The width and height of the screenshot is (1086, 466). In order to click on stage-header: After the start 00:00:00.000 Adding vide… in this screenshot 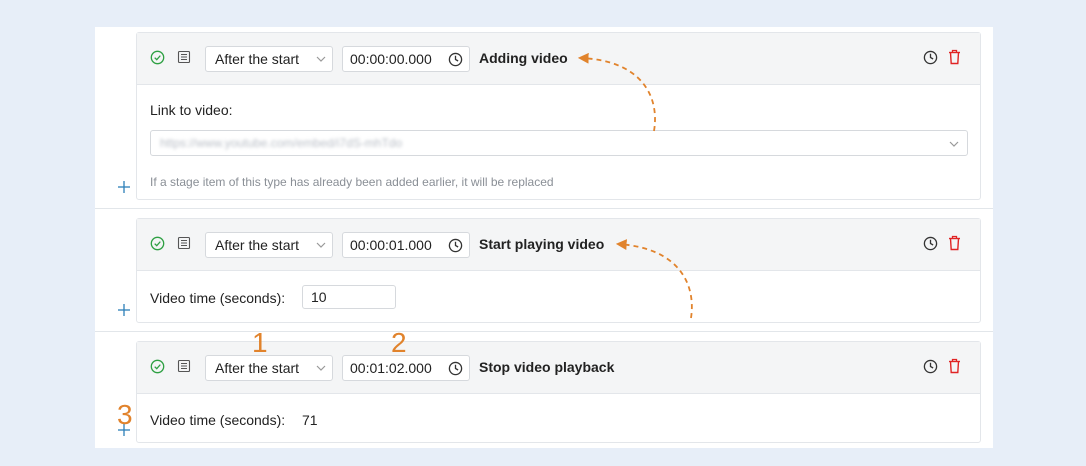, I will do `click(558, 59)`.